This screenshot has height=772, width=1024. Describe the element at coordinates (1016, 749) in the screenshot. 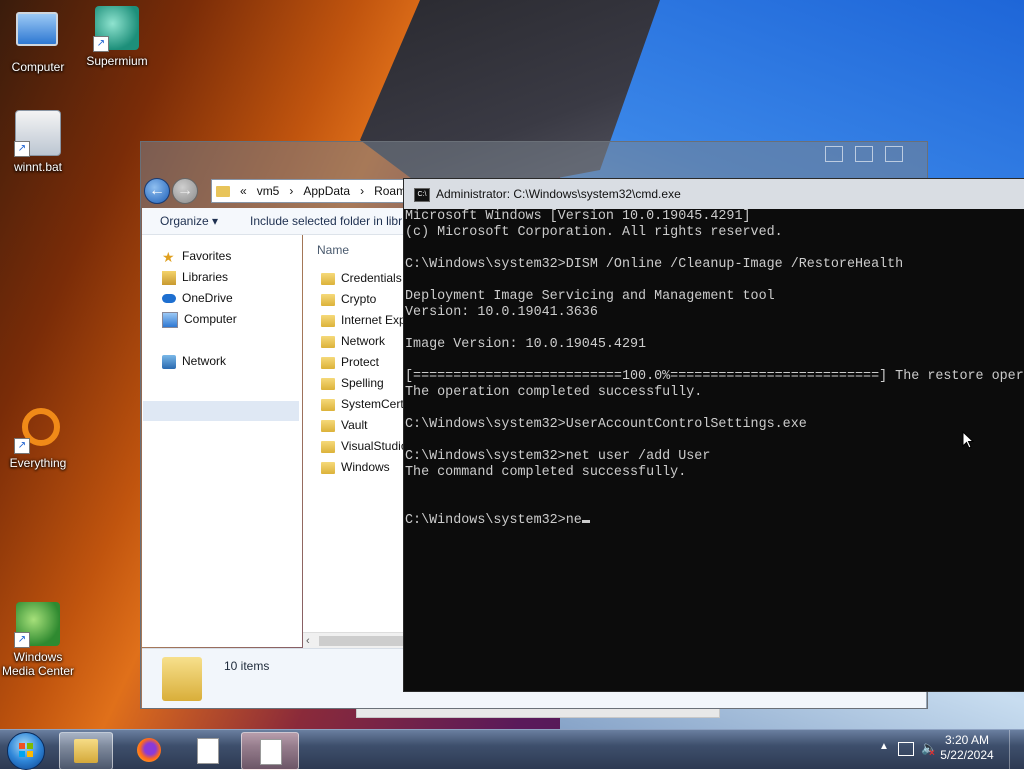

I see `show-desktop-button` at that location.